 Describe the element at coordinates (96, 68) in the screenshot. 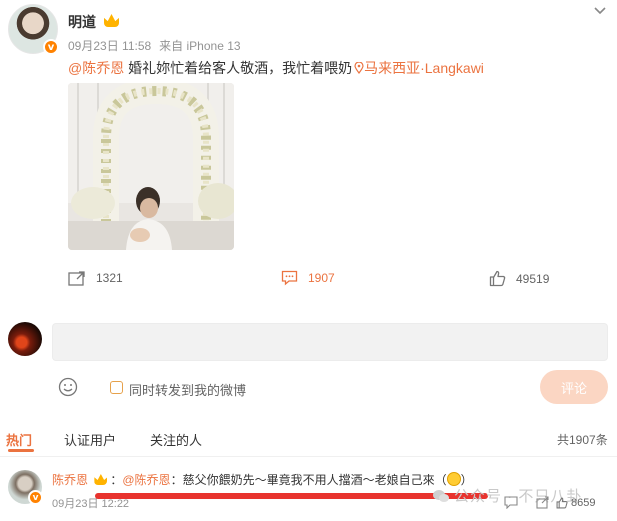

I see `mention-link: @陈乔恩` at that location.